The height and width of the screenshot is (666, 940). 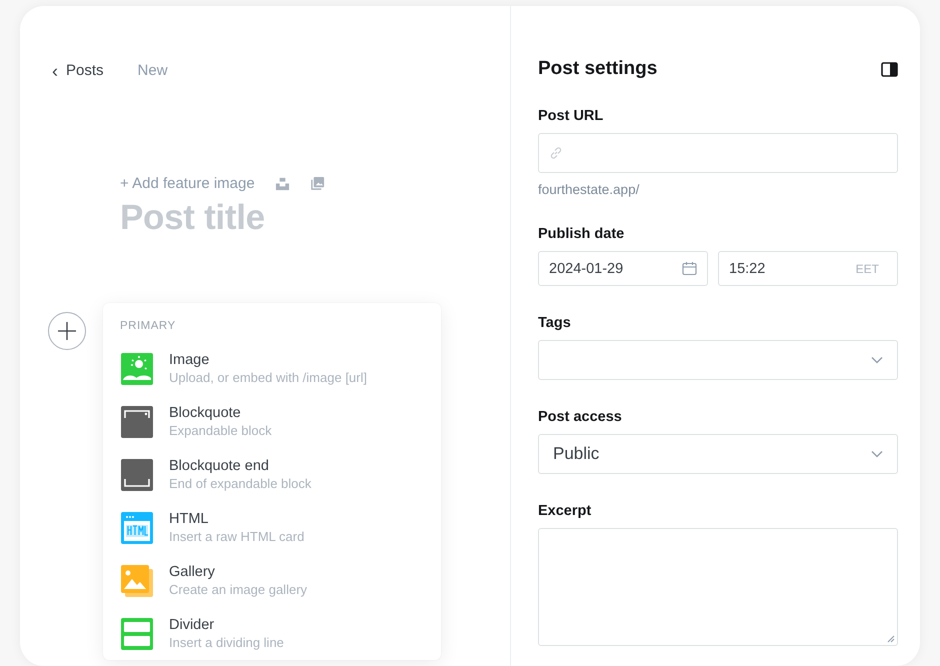 I want to click on item-description: End of expandable block, so click(x=240, y=483).